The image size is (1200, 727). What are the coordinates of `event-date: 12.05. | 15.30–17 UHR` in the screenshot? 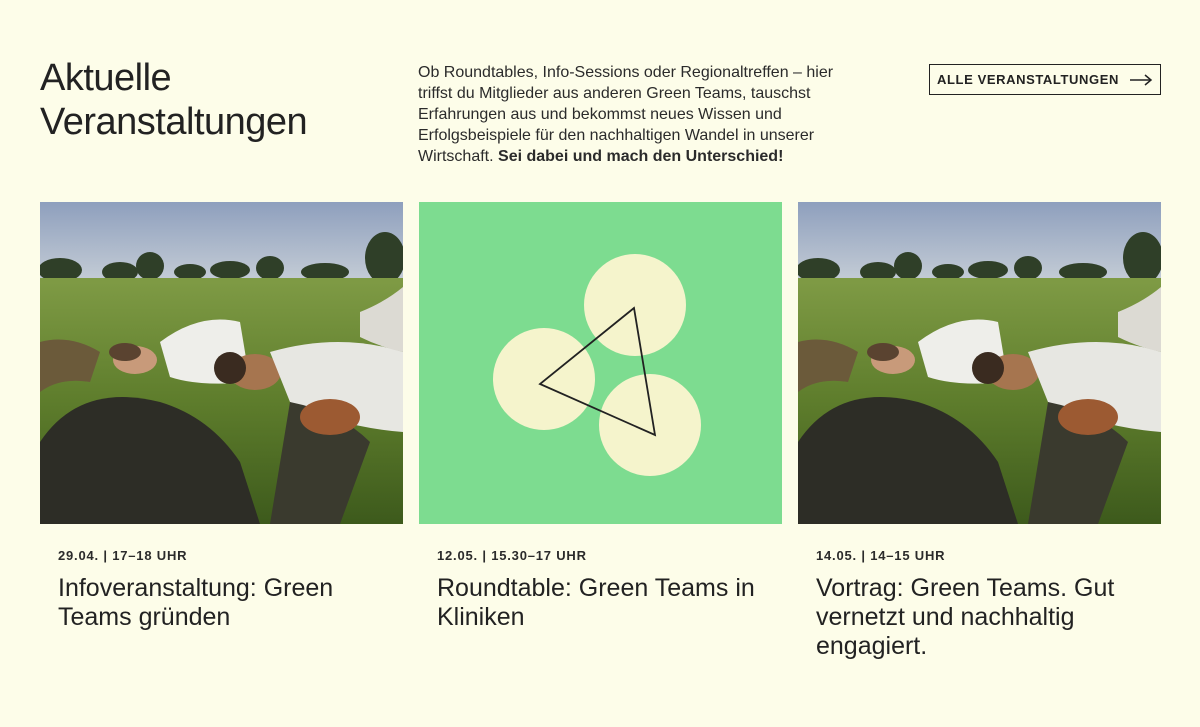 It's located at (512, 555).